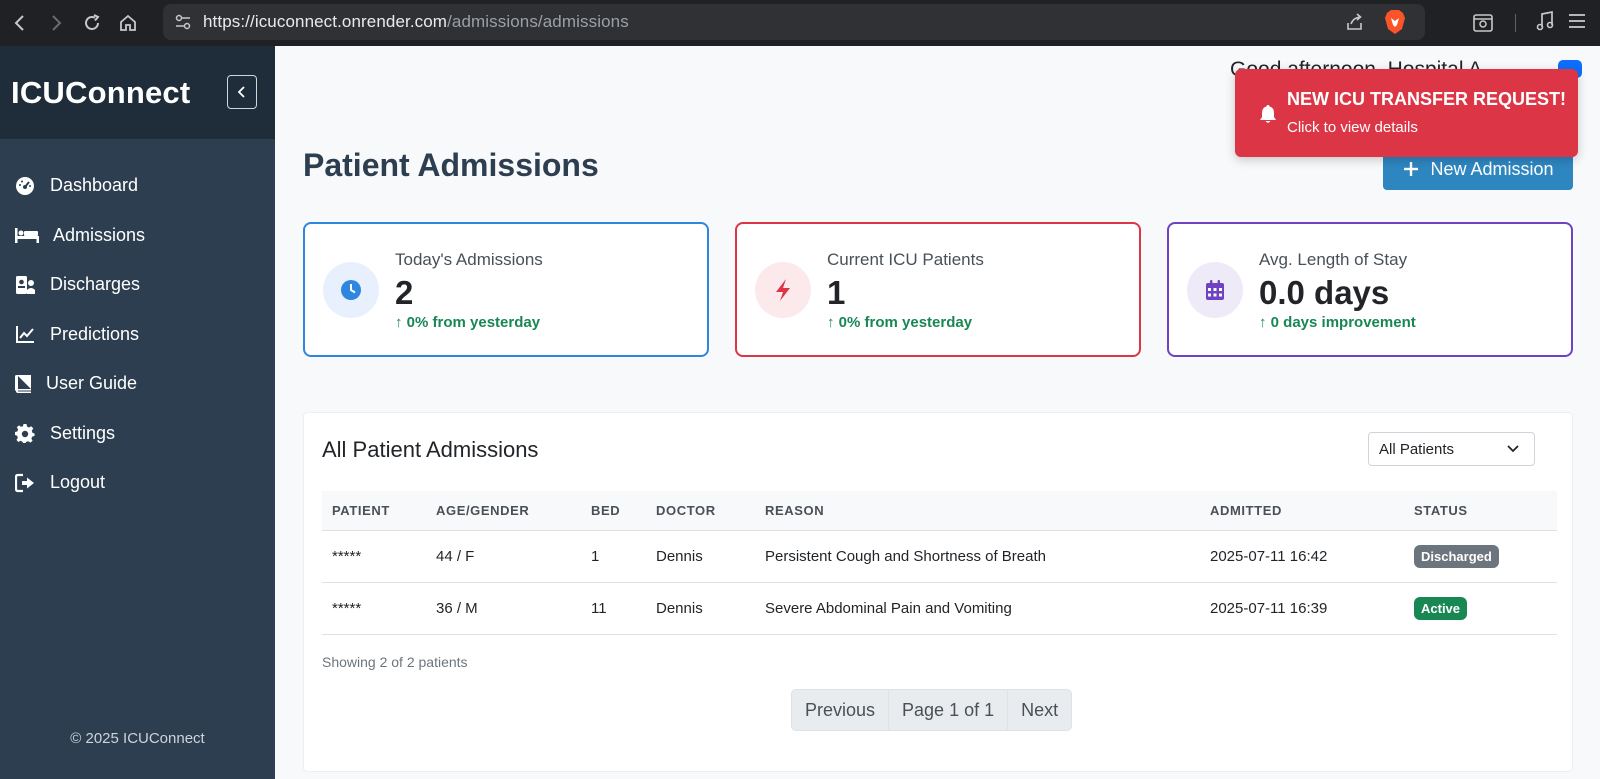 The width and height of the screenshot is (1600, 779). I want to click on stat-trend: ↑ 0 days improvement, so click(1337, 322).